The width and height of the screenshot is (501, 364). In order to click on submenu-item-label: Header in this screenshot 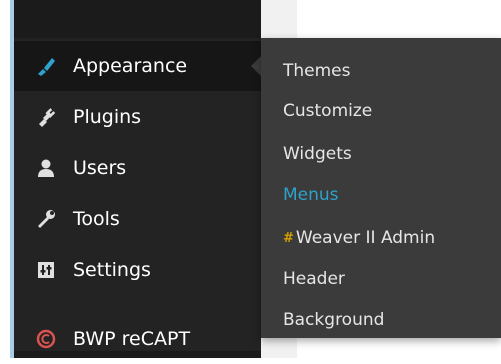, I will do `click(314, 279)`.